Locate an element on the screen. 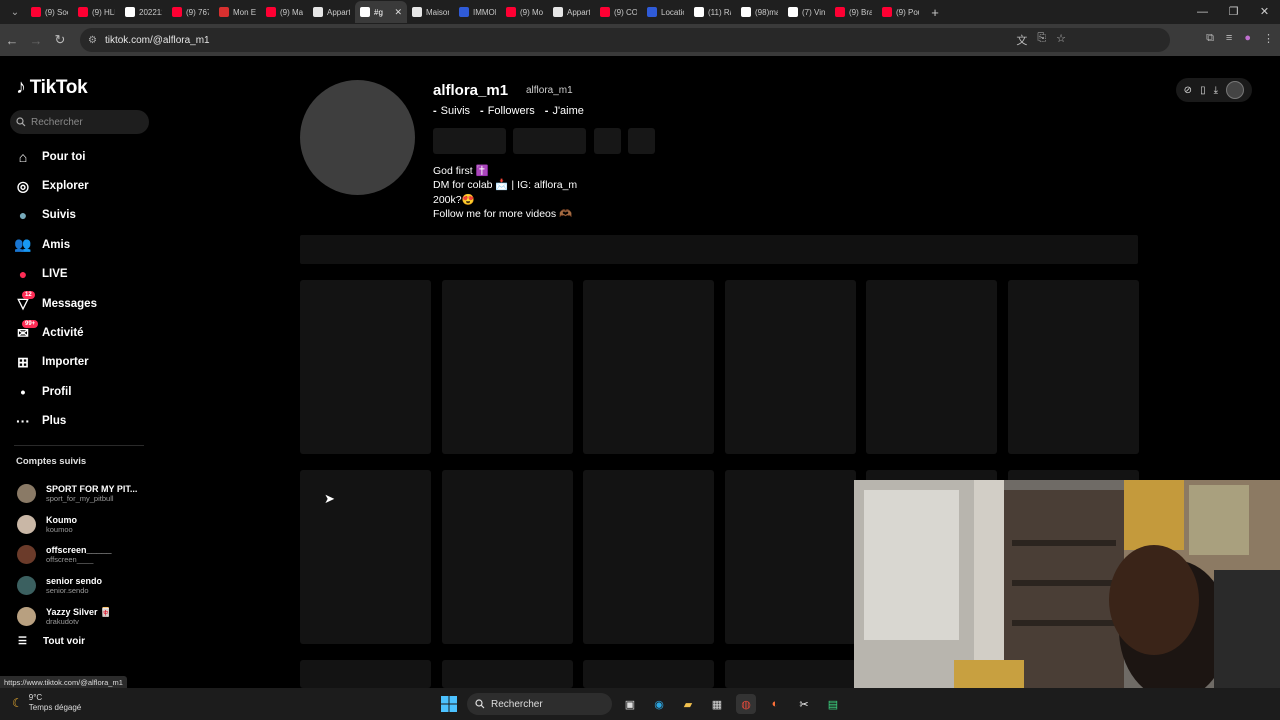 This screenshot has height=720, width=1280. capcut-icon: ✂ is located at coordinates (804, 704).